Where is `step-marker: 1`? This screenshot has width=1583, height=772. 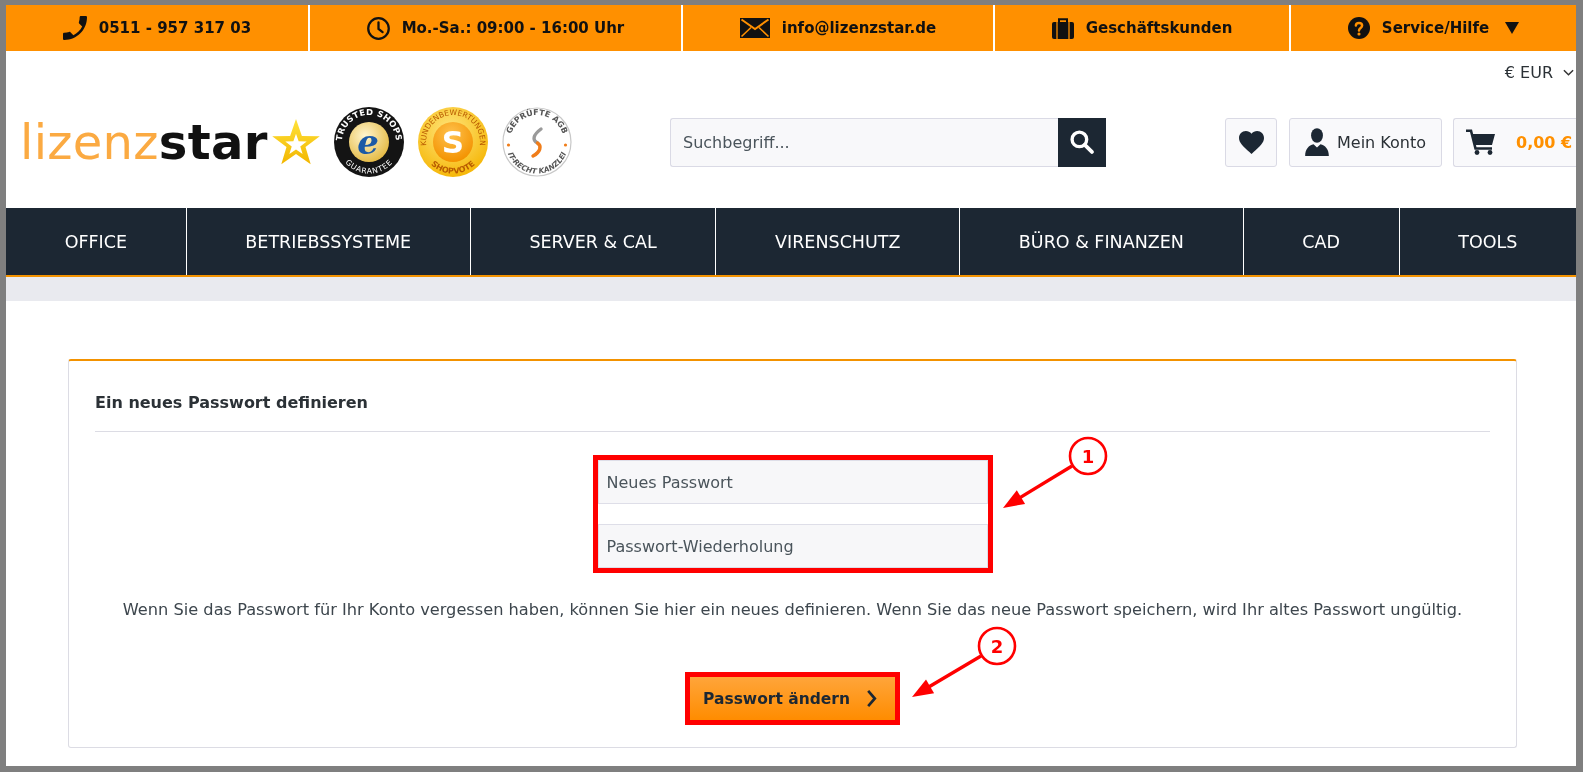 step-marker: 1 is located at coordinates (1087, 456).